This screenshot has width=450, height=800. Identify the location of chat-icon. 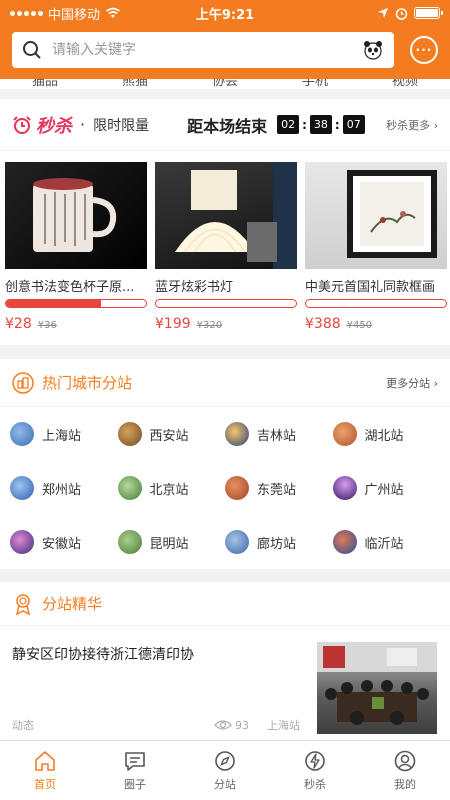
(135, 761).